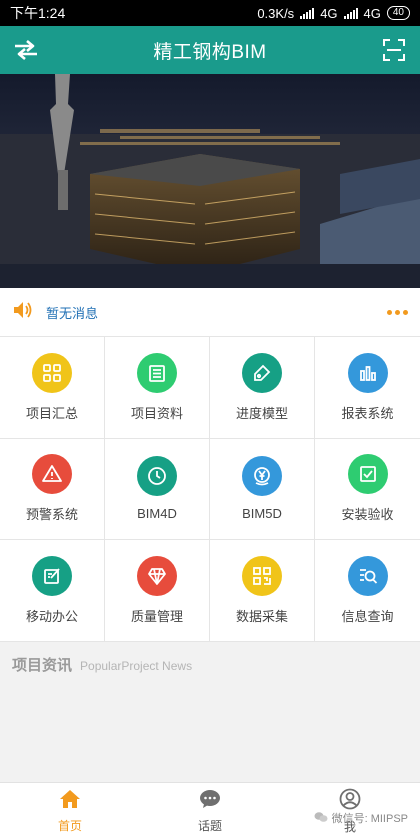 This screenshot has height=840, width=420. I want to click on grid-item-quality-management: 质量管理, so click(157, 591).